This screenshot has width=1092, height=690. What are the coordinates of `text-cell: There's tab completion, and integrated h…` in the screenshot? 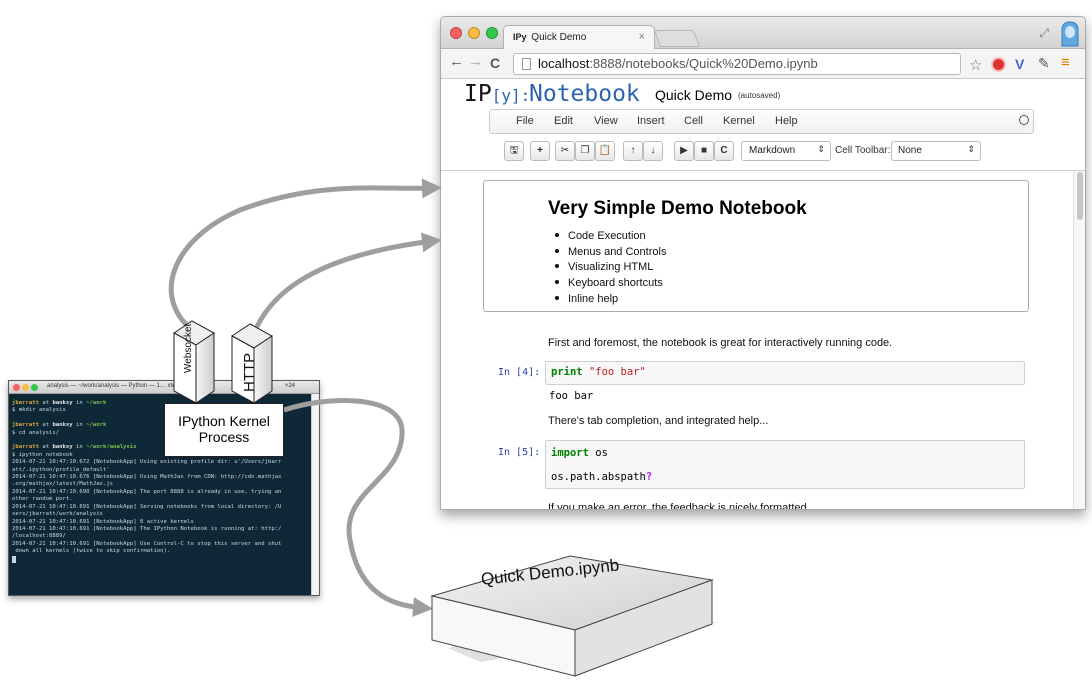 It's located at (658, 421).